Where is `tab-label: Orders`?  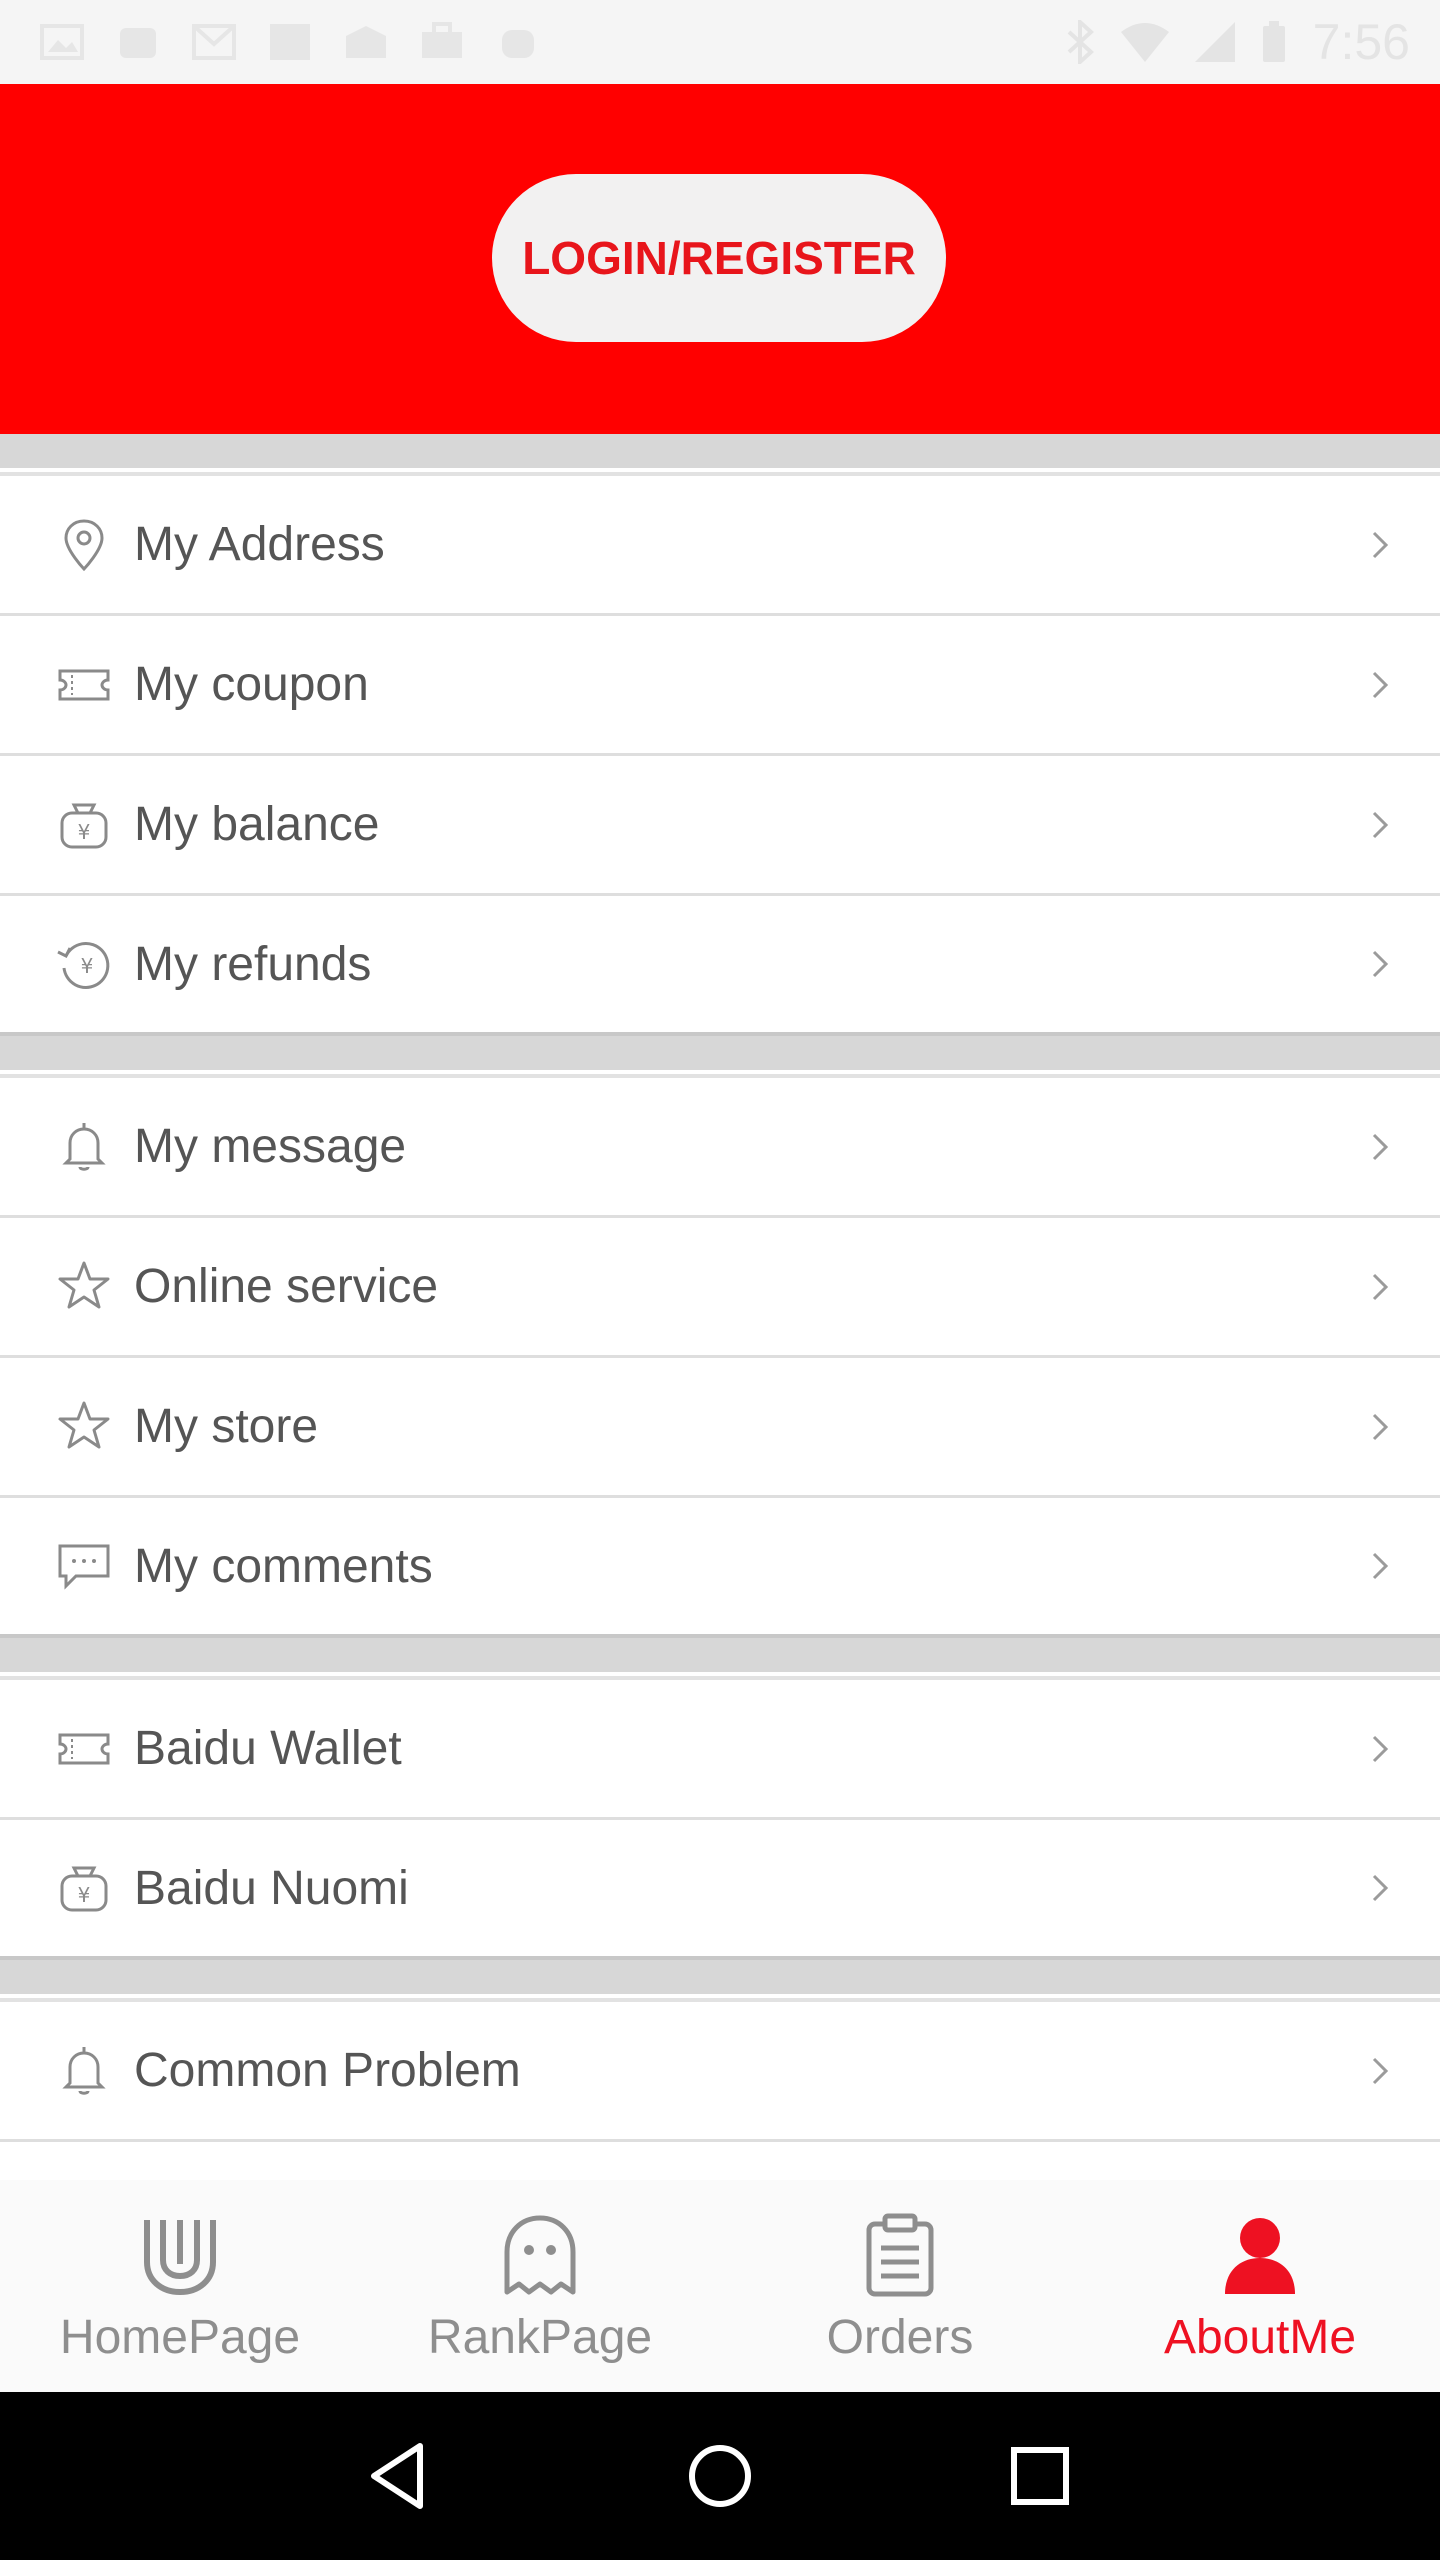 tab-label: Orders is located at coordinates (900, 2337).